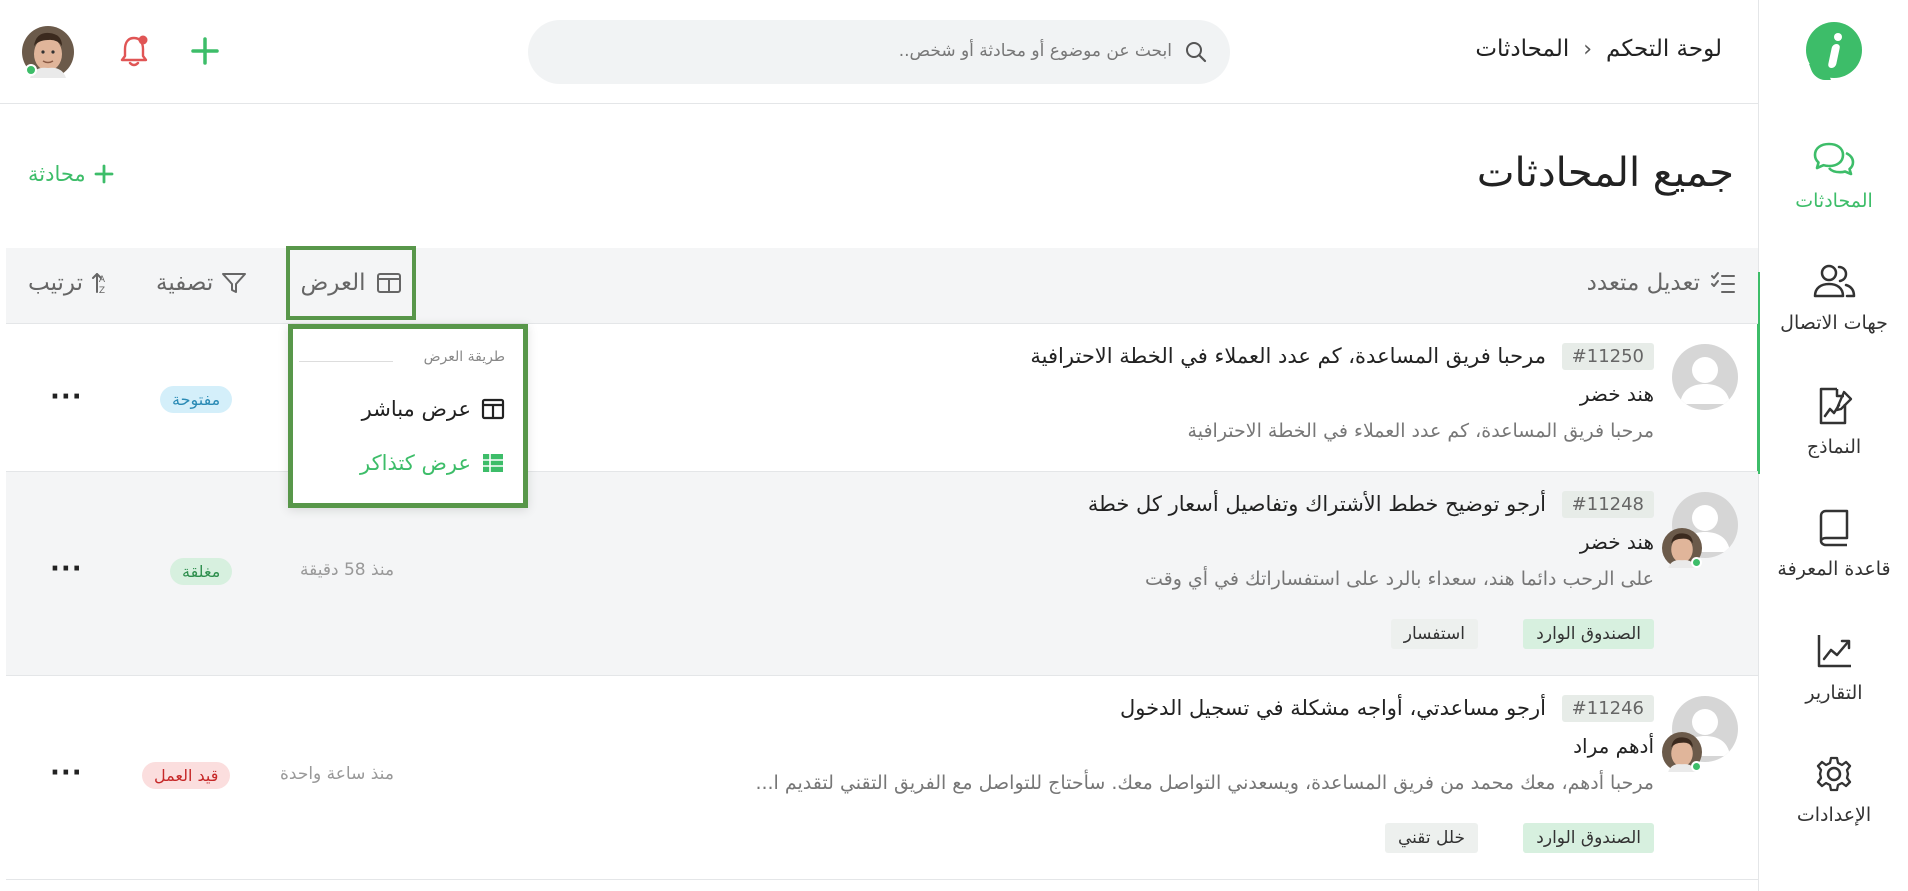 The width and height of the screenshot is (1908, 891). I want to click on sidebar-item-contacts: جهات الاتصال, so click(1833, 298).